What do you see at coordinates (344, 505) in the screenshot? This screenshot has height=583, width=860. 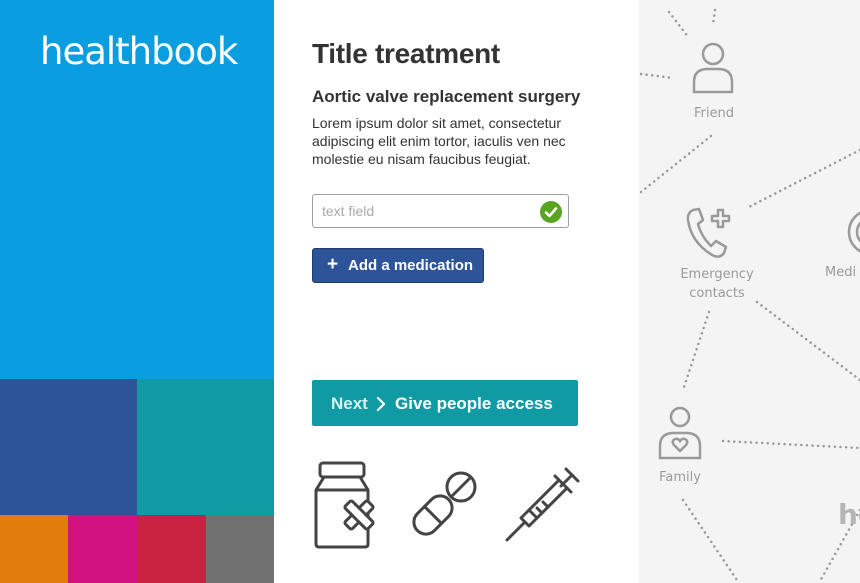 I see `medicine-bottle-icon` at bounding box center [344, 505].